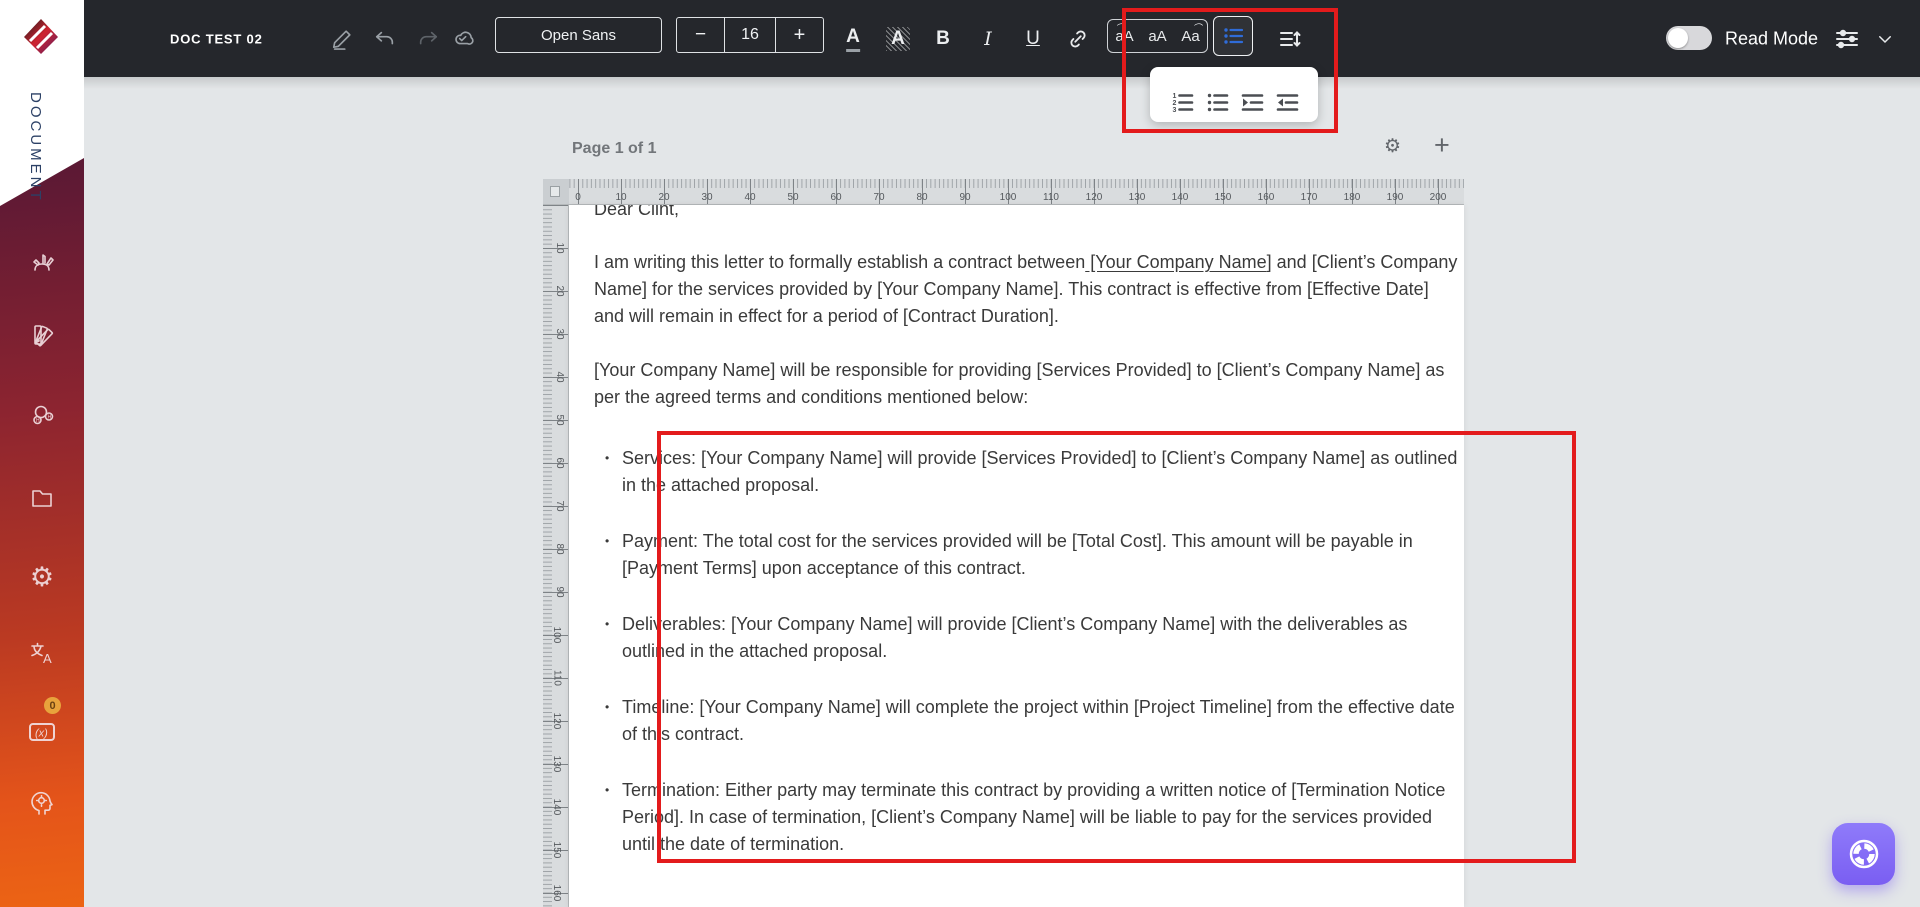  What do you see at coordinates (1234, 94) in the screenshot?
I see `list-type-dropdown: 1 2 3` at bounding box center [1234, 94].